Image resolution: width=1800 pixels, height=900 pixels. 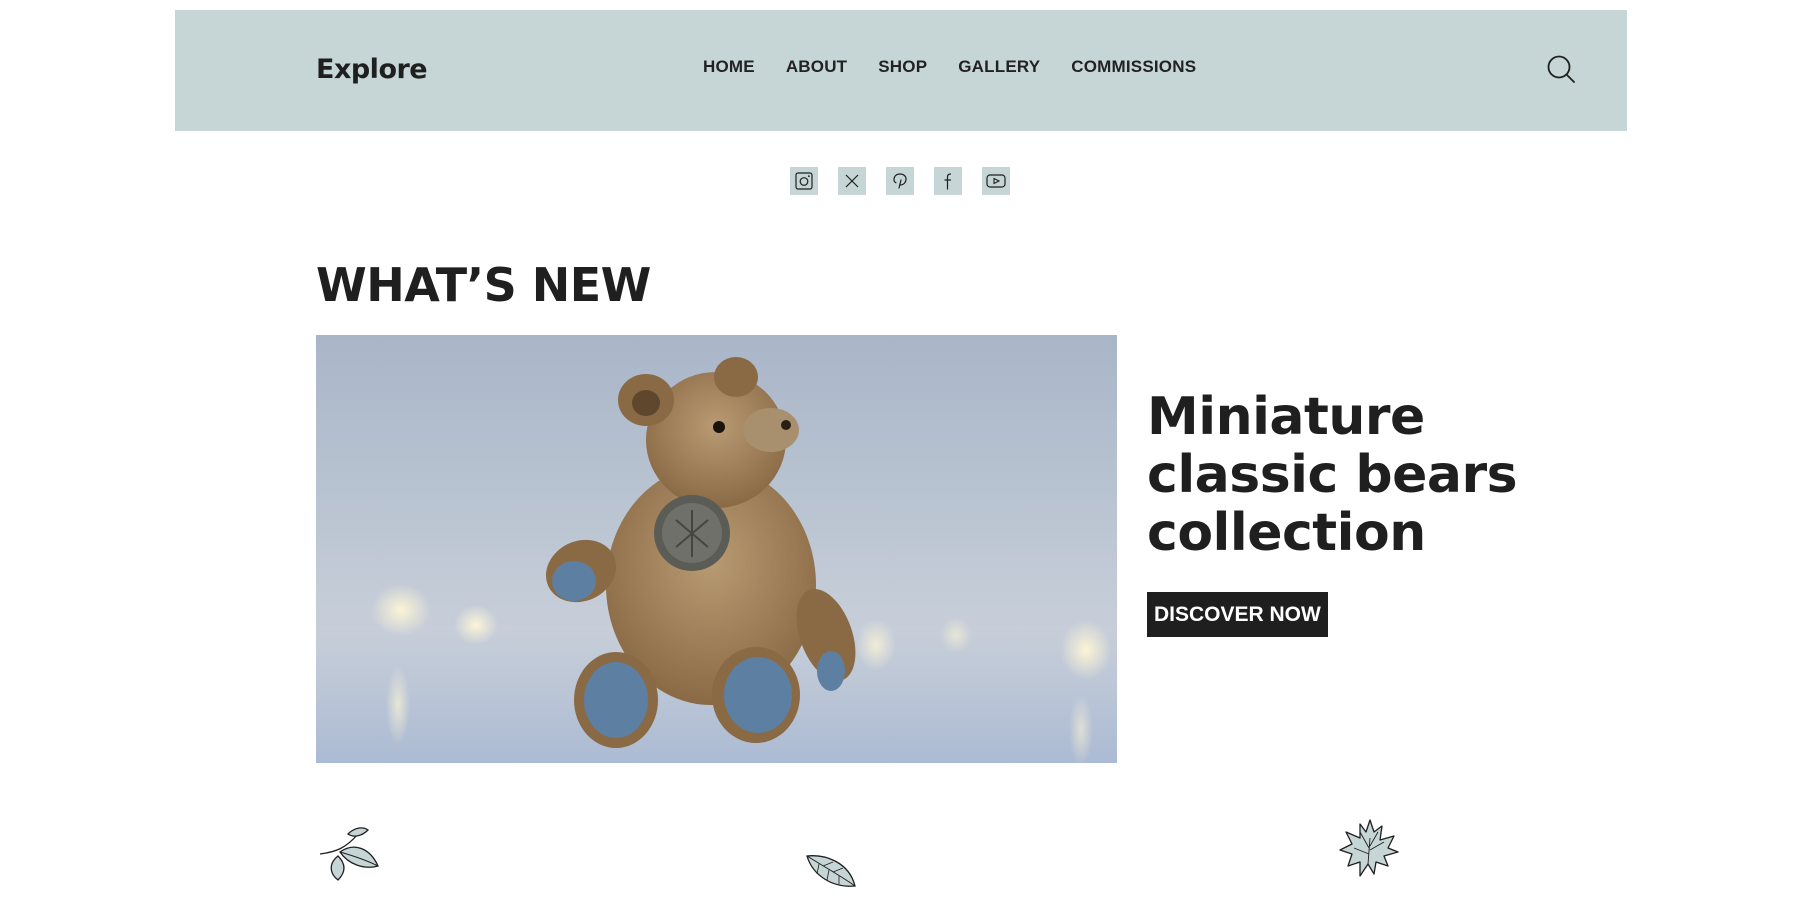 What do you see at coordinates (852, 181) in the screenshot?
I see `x-icon` at bounding box center [852, 181].